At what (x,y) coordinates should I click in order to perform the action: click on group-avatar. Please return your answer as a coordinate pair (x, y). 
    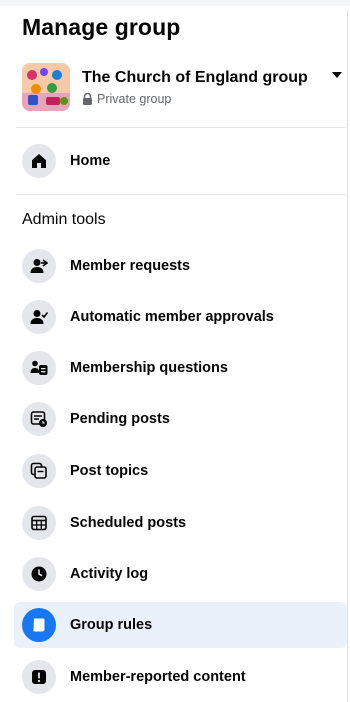
    Looking at the image, I should click on (46, 87).